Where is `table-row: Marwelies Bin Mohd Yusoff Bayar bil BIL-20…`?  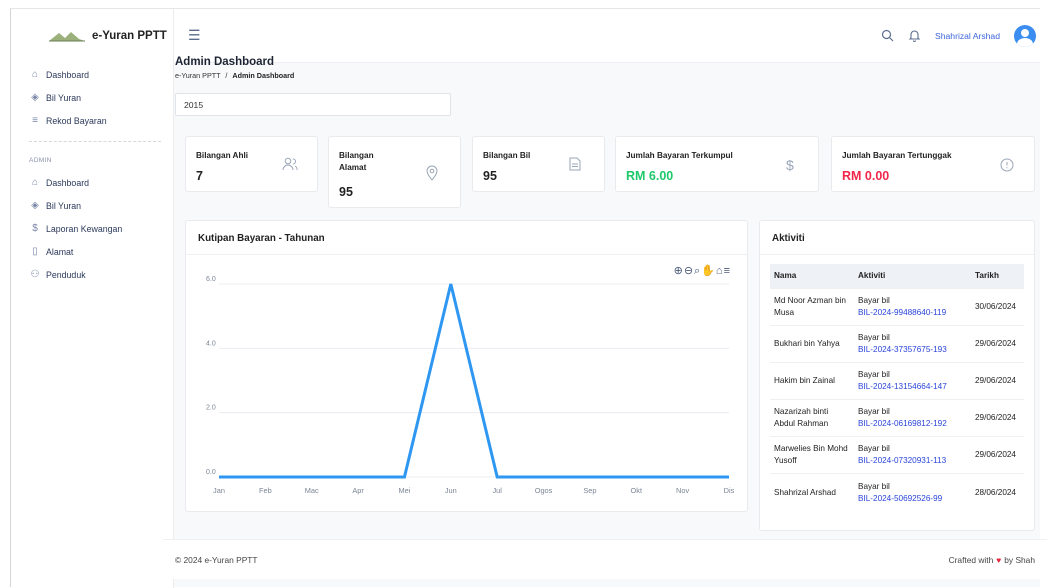 table-row: Marwelies Bin Mohd Yusoff Bayar bil BIL-20… is located at coordinates (897, 455).